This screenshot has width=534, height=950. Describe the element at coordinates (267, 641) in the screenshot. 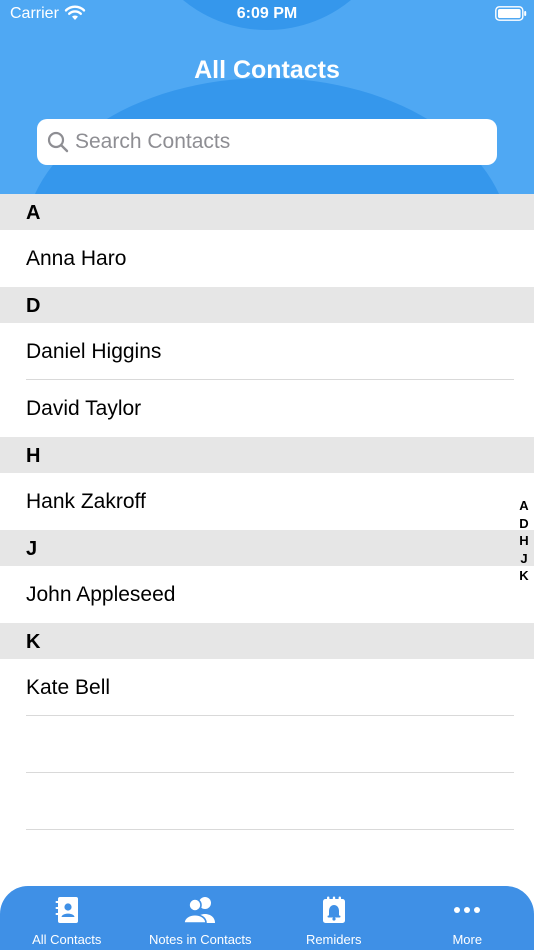

I see `section-header-k: K` at that location.